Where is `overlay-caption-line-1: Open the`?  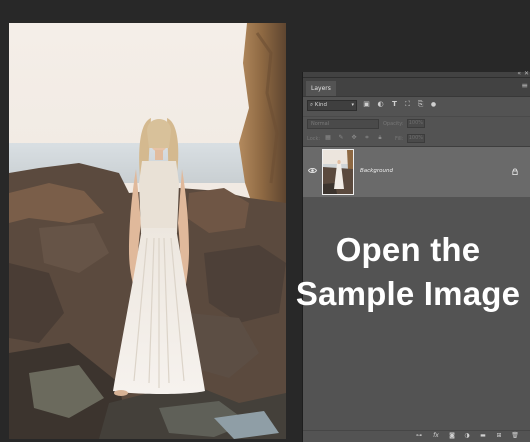 overlay-caption-line-1: Open the is located at coordinates (408, 249).